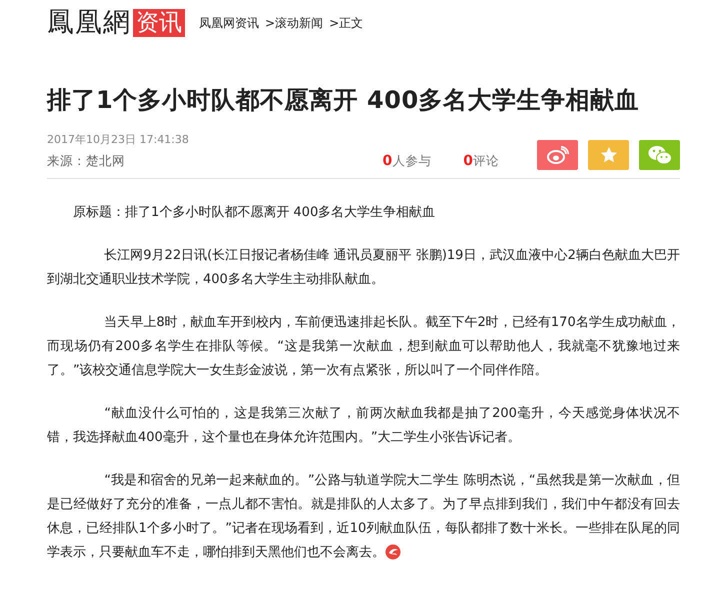 The height and width of the screenshot is (607, 728). Describe the element at coordinates (118, 139) in the screenshot. I see `publish-date: 2017年10月23日 17:41:38` at that location.